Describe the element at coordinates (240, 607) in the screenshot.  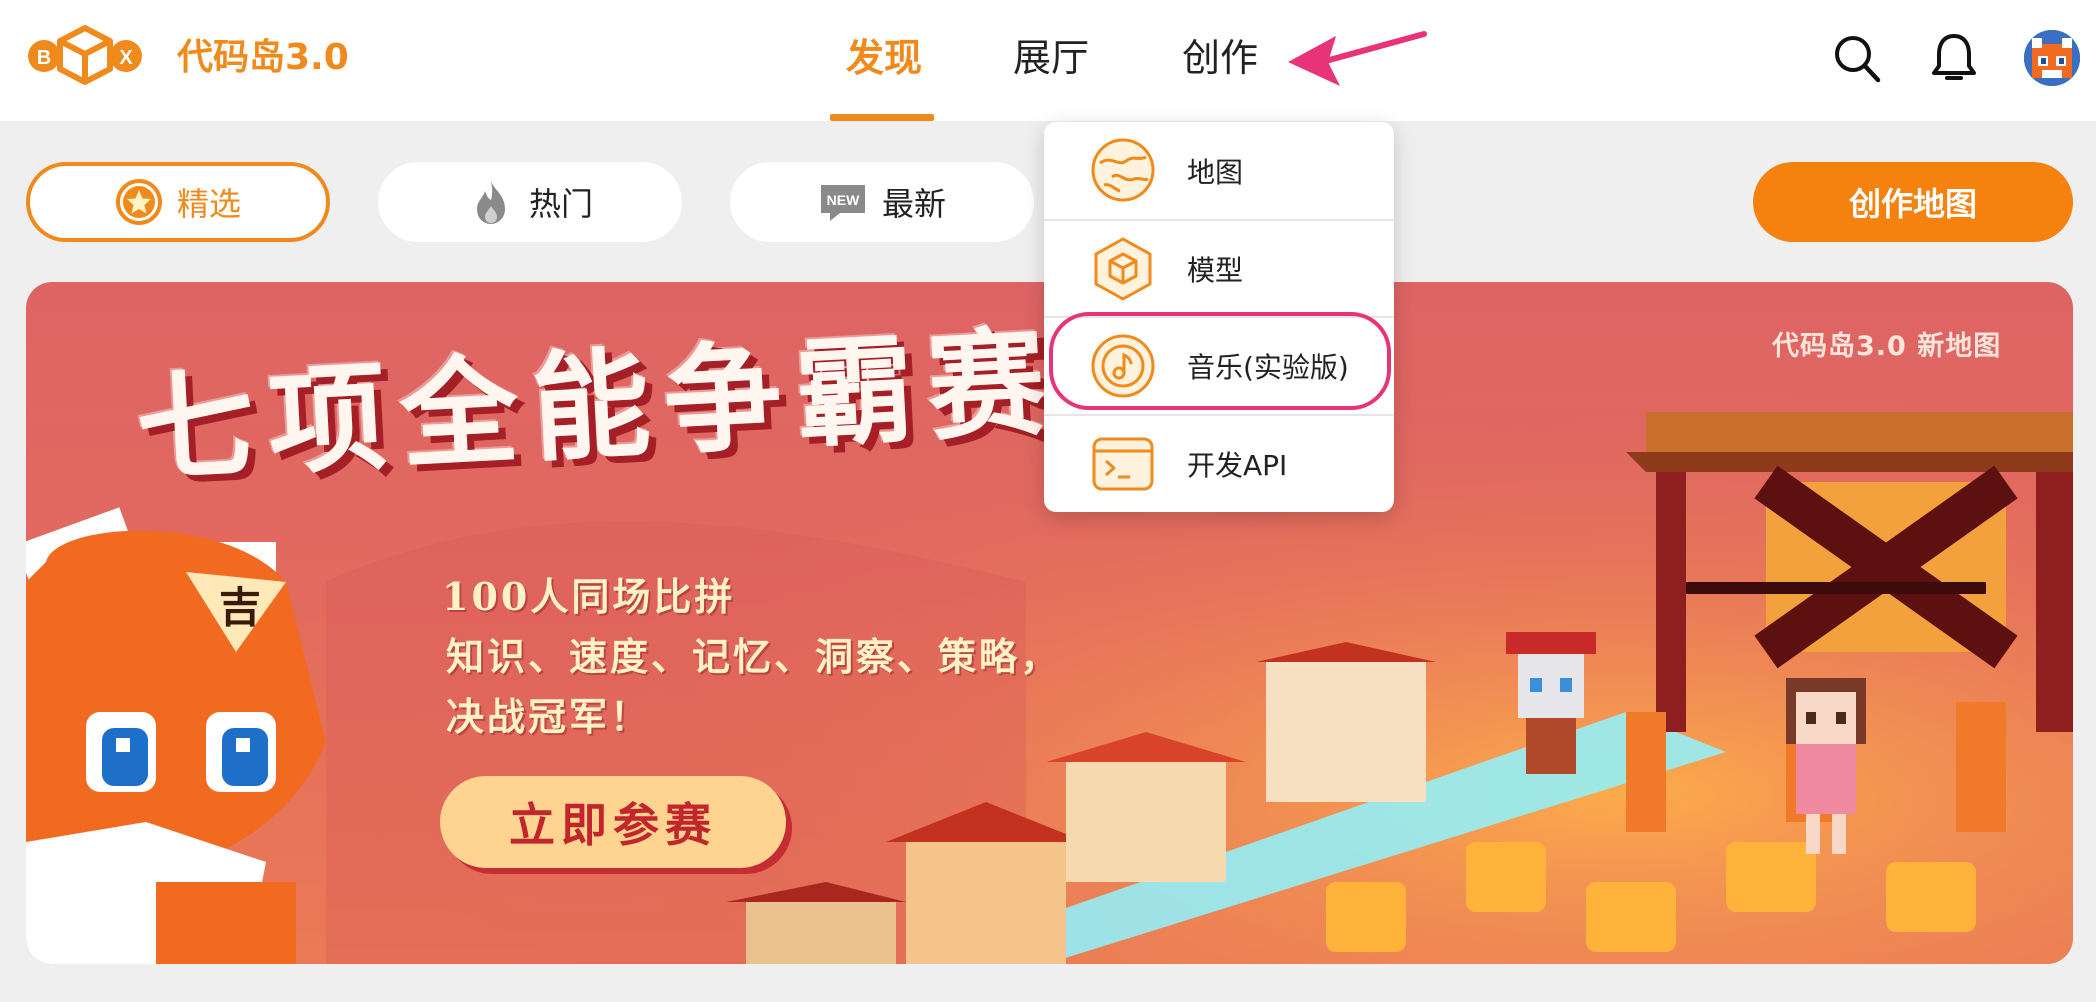
I see `svg-text: 吉` at that location.